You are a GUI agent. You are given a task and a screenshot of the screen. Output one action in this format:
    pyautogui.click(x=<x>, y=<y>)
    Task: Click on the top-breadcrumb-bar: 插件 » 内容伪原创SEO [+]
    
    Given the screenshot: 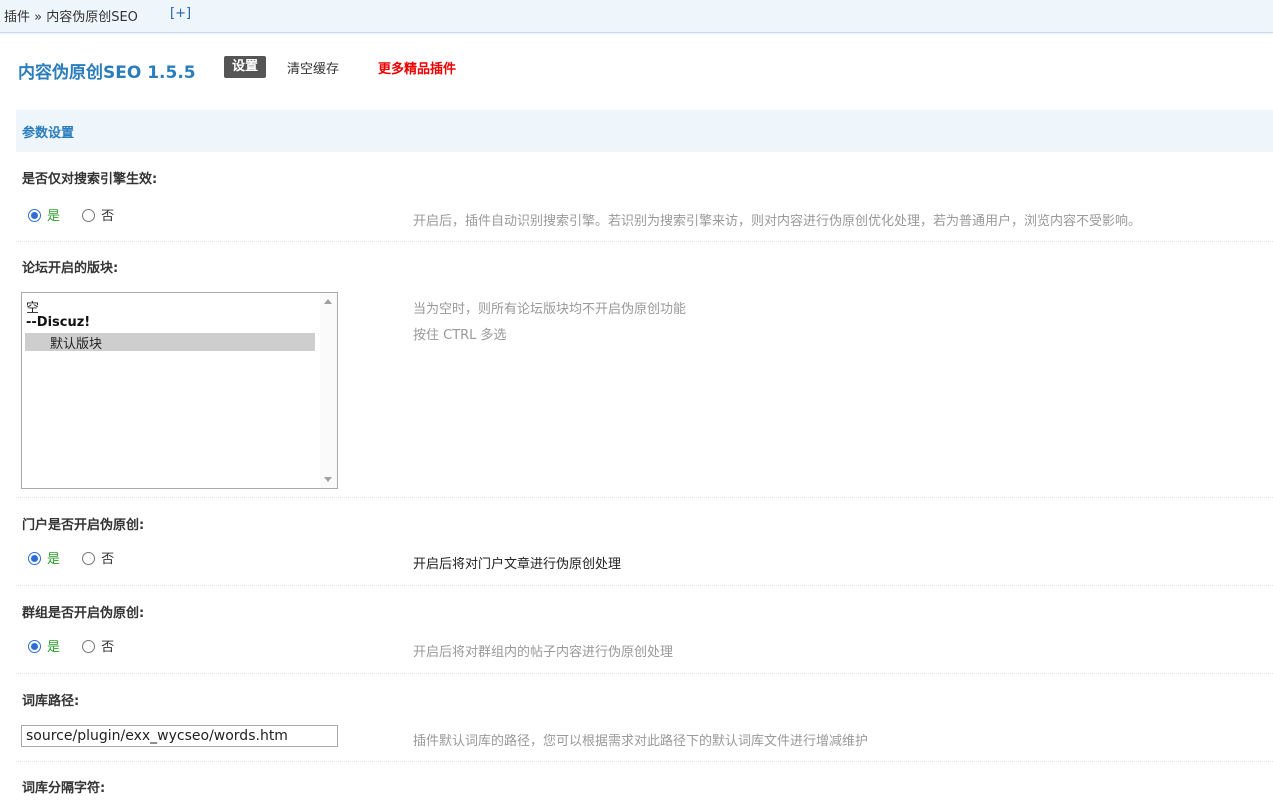 What is the action you would take?
    pyautogui.click(x=636, y=16)
    